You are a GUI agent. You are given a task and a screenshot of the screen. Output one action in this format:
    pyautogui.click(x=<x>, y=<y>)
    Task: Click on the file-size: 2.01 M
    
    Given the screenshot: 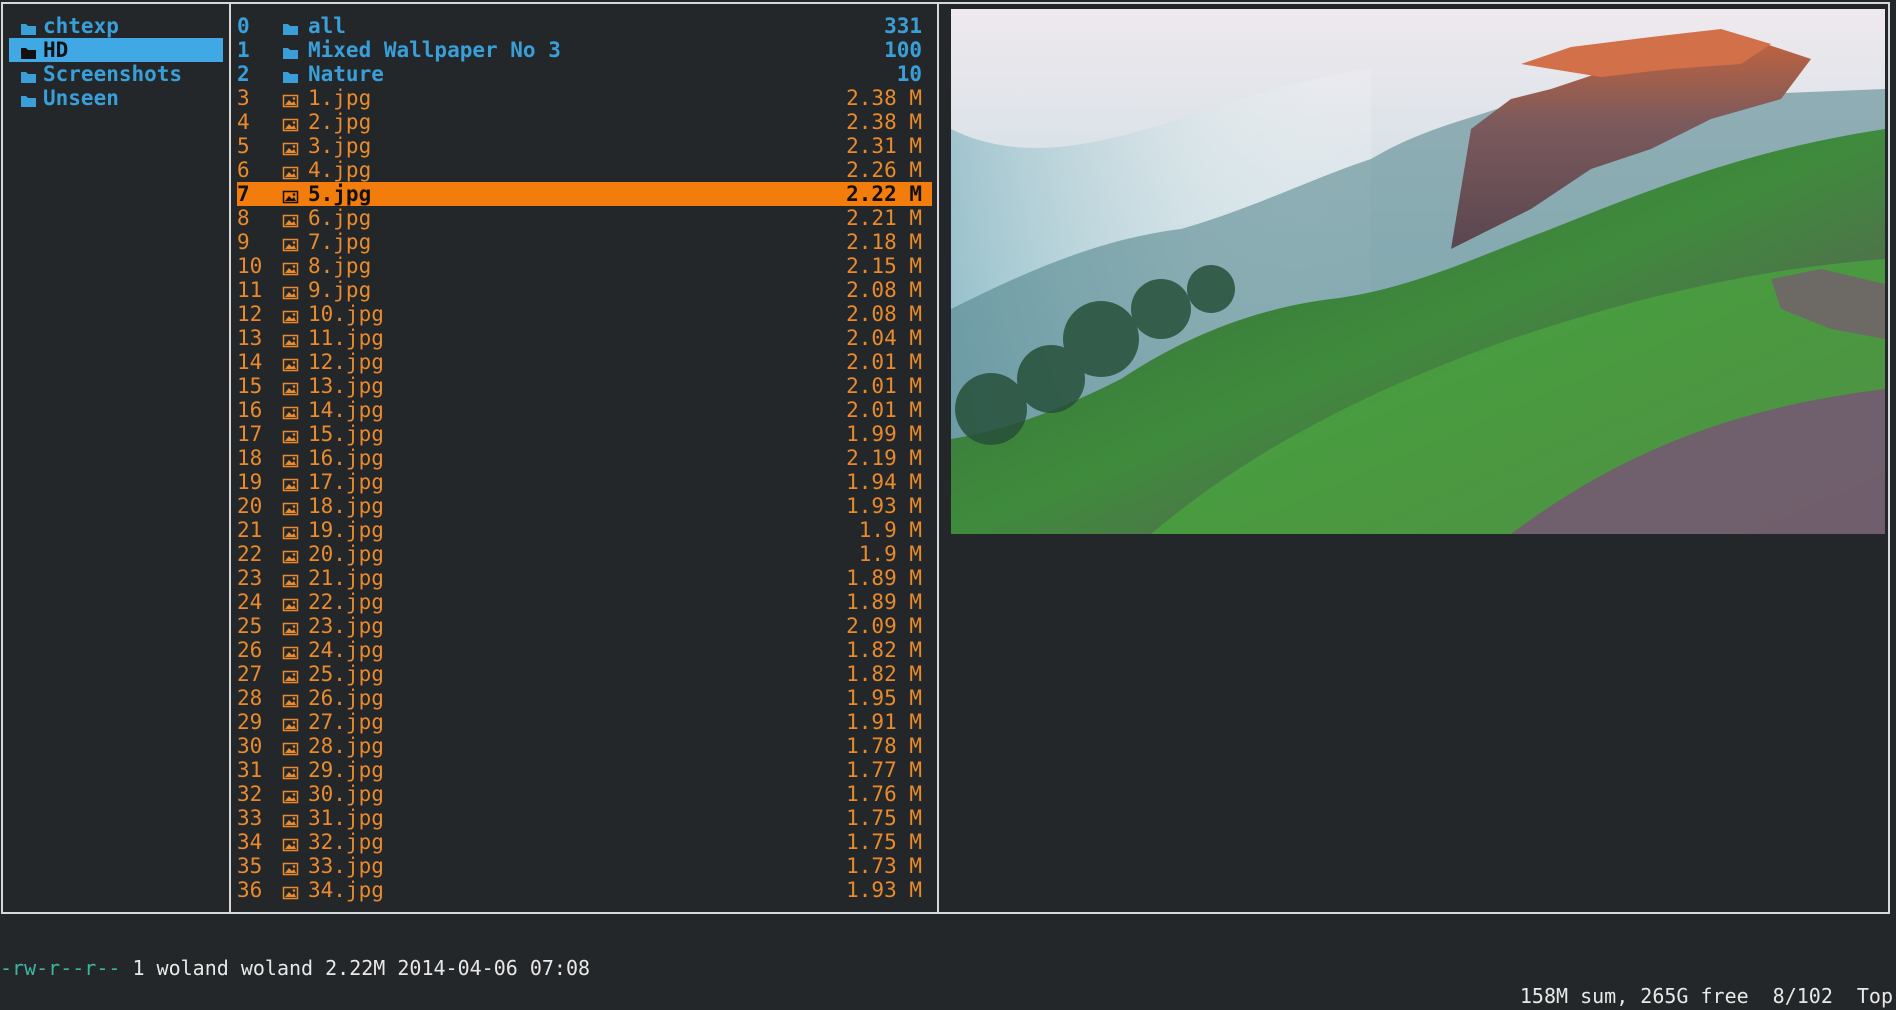 What is the action you would take?
    pyautogui.click(x=884, y=362)
    